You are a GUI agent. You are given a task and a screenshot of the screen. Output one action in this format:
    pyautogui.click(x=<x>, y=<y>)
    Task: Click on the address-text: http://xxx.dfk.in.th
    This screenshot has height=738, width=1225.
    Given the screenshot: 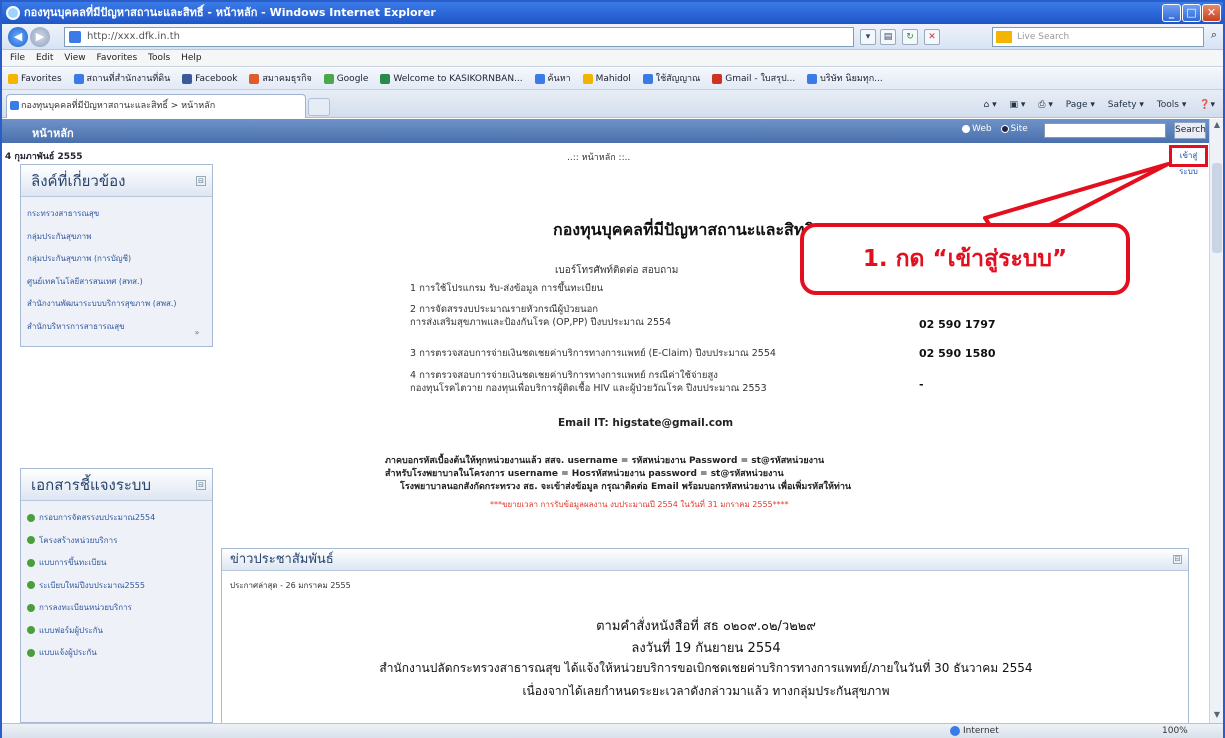 What is the action you would take?
    pyautogui.click(x=133, y=36)
    